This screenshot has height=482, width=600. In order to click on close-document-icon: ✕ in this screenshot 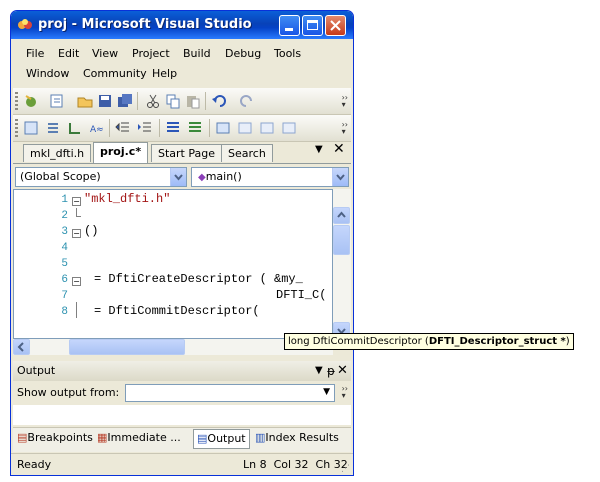, I will do `click(339, 149)`.